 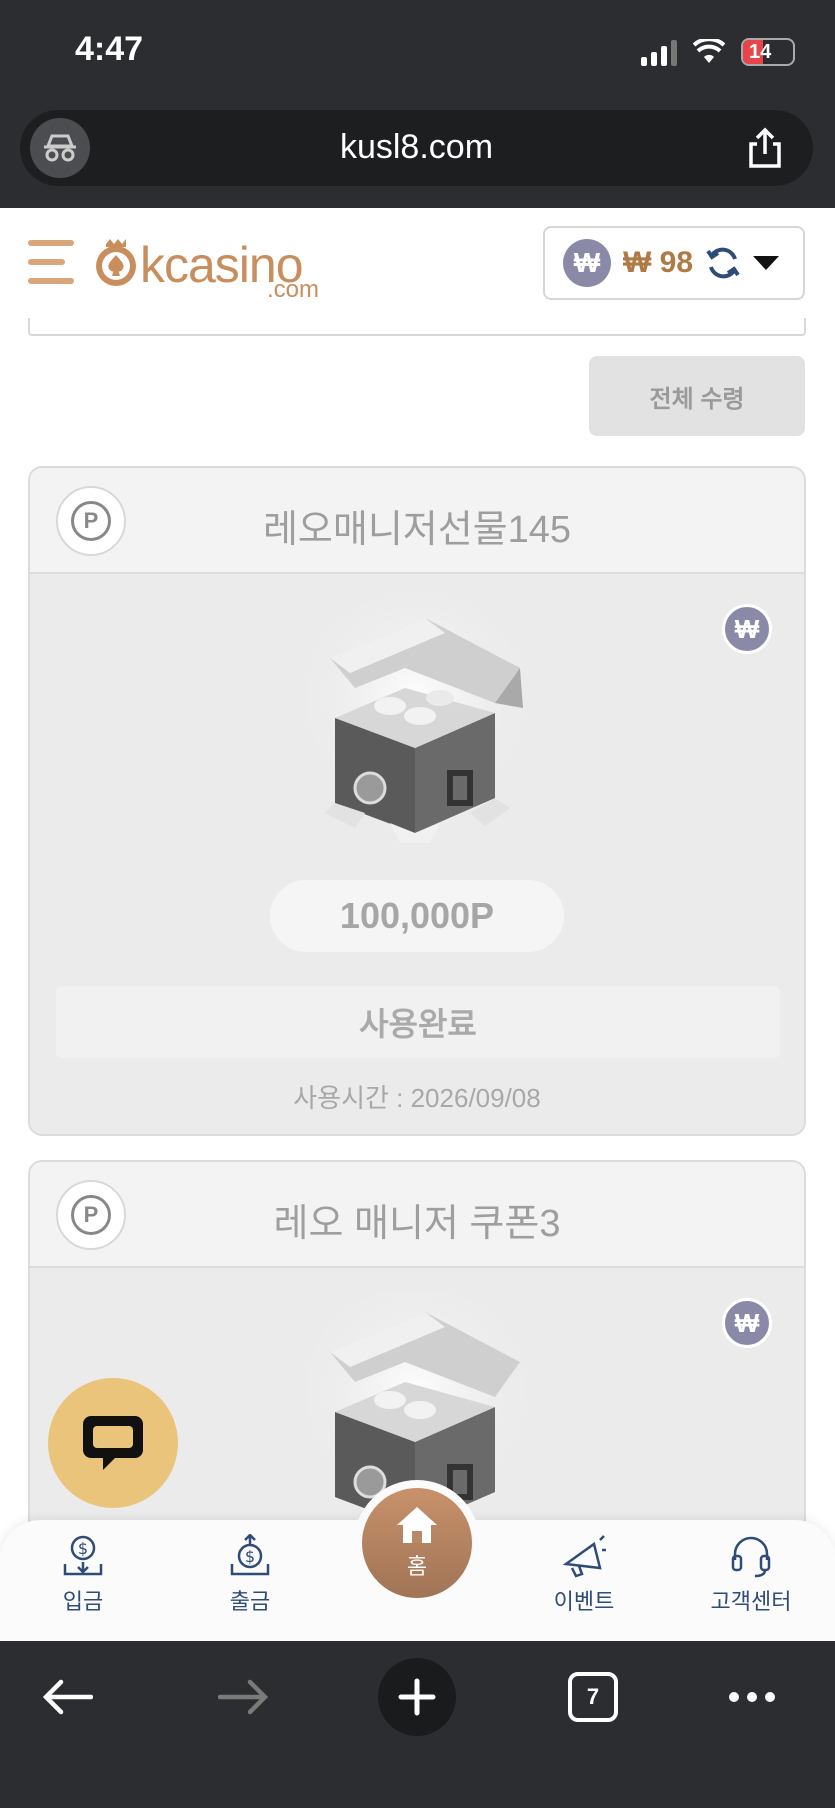 I want to click on tab-count: 7, so click(x=593, y=1697).